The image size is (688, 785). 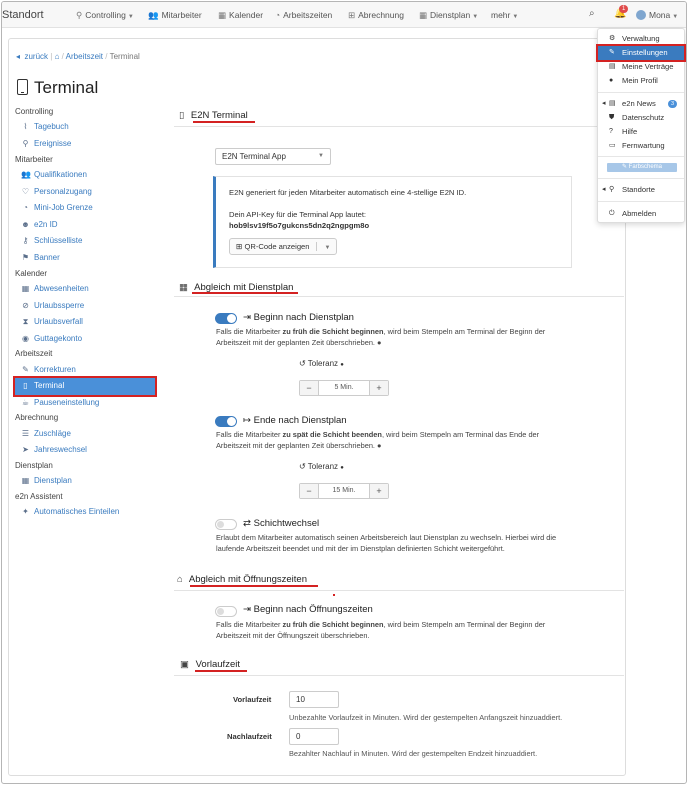 I want to click on sidebar-section-heading: Arbeitszeit, so click(x=34, y=354).